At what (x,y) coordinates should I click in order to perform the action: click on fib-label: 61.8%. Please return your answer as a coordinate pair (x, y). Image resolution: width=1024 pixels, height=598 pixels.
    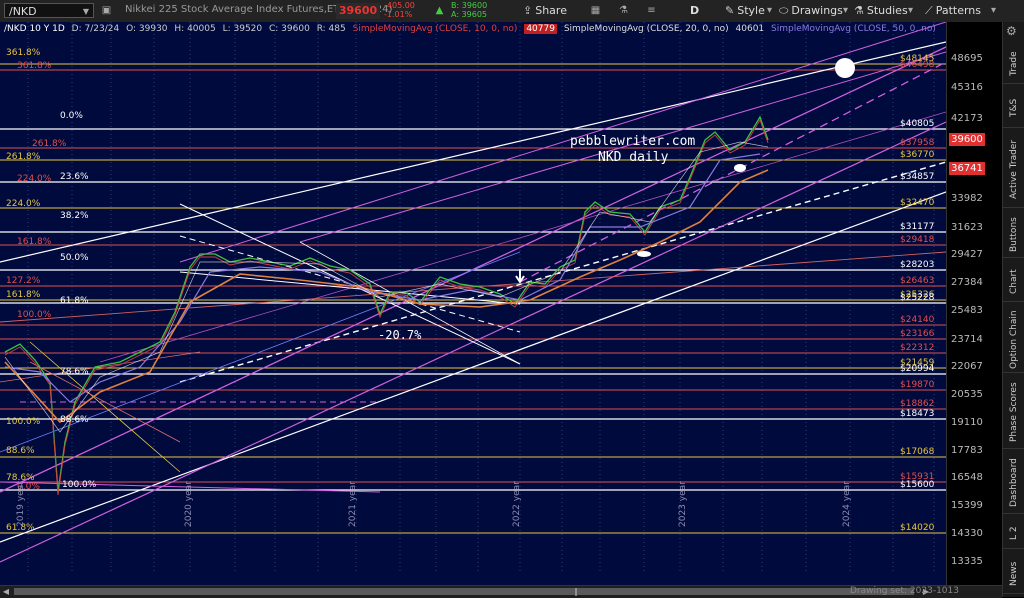
    Looking at the image, I should click on (74, 301).